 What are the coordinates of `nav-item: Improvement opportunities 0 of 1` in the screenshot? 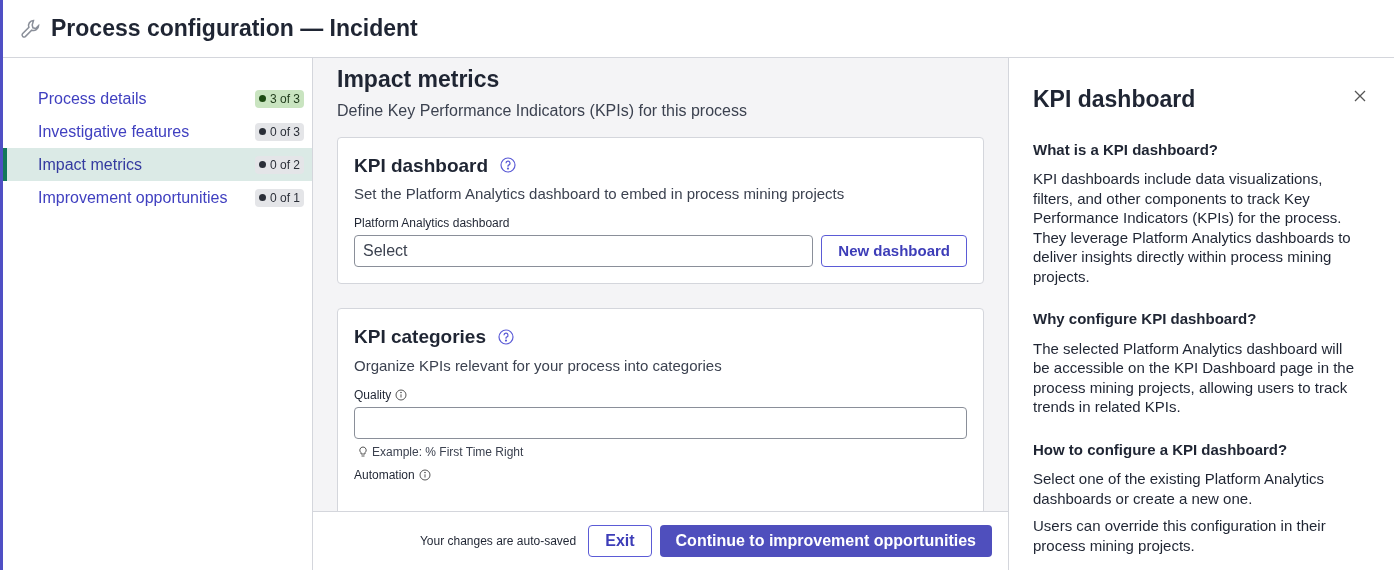 It's located at (157, 197).